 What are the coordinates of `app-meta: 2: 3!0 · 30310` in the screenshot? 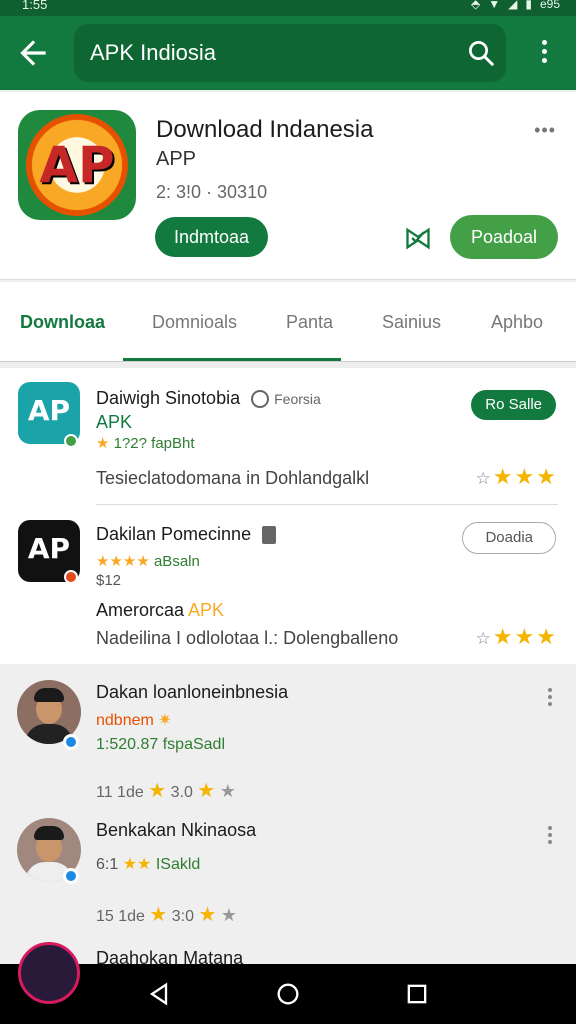 It's located at (212, 192).